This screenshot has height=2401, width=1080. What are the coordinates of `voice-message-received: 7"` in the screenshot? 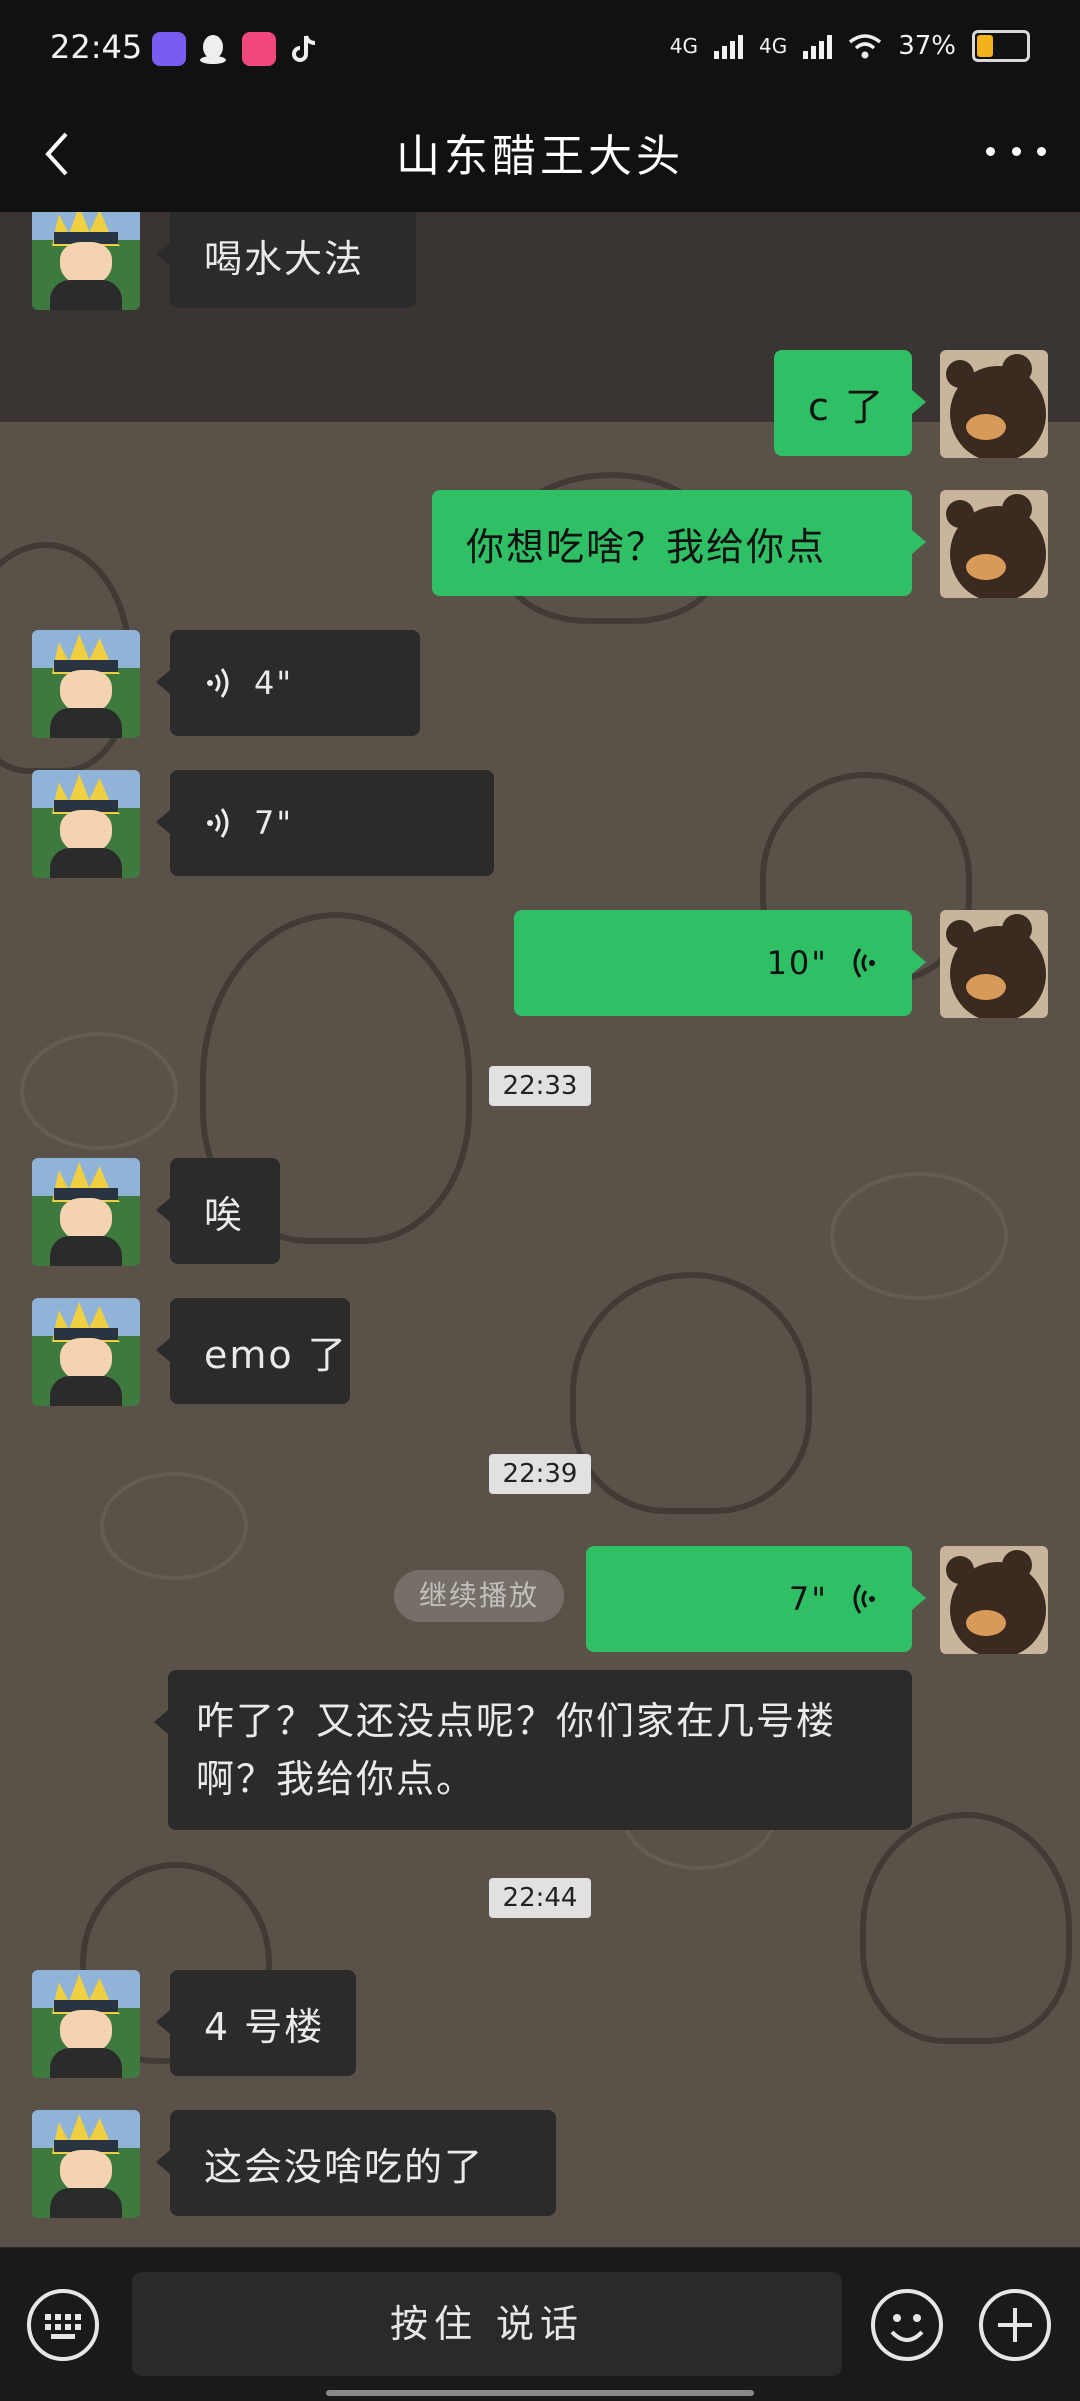 It's located at (325, 823).